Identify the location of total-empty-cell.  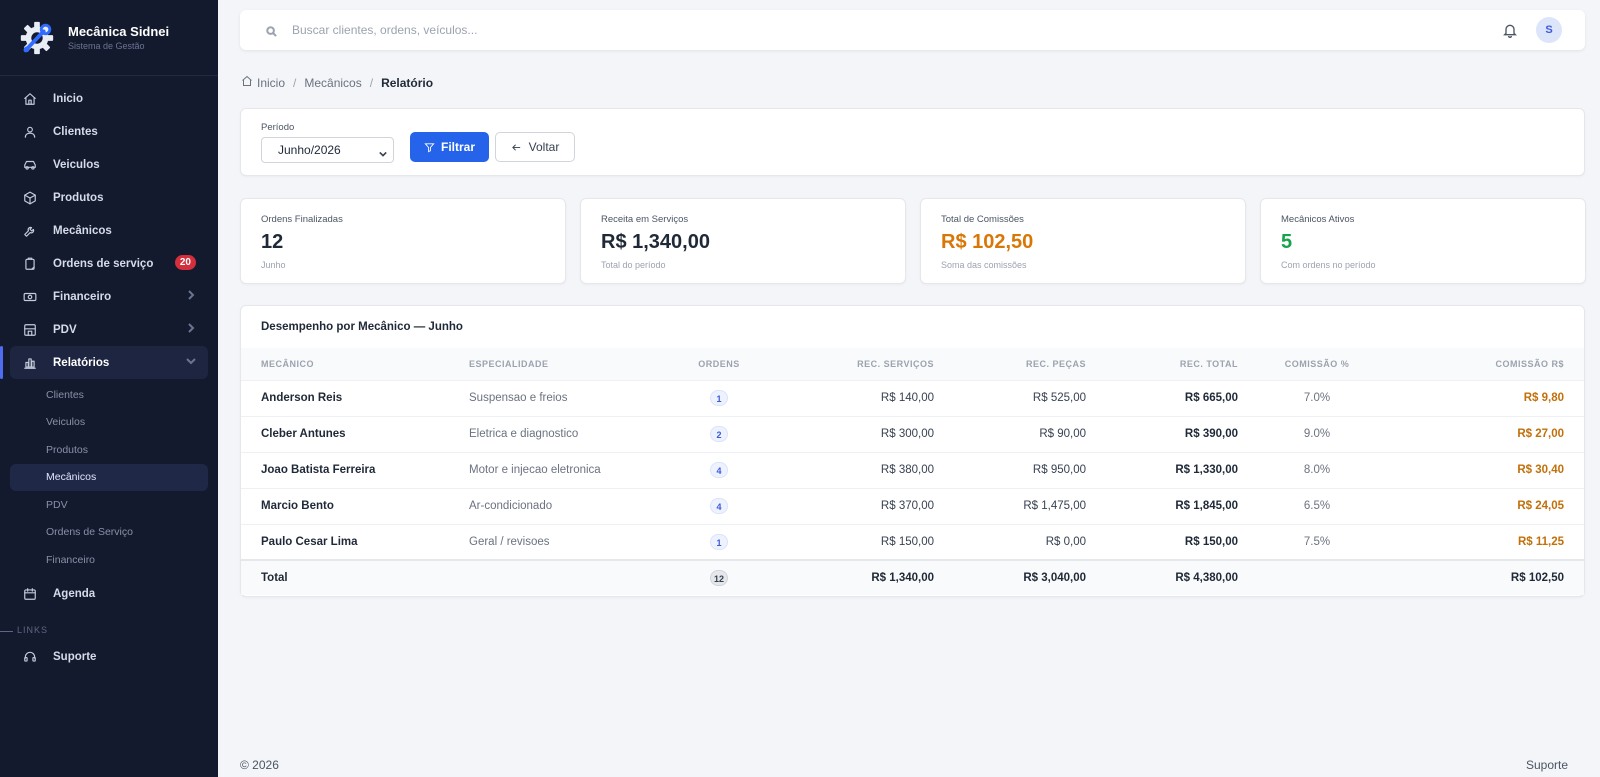
(559, 577).